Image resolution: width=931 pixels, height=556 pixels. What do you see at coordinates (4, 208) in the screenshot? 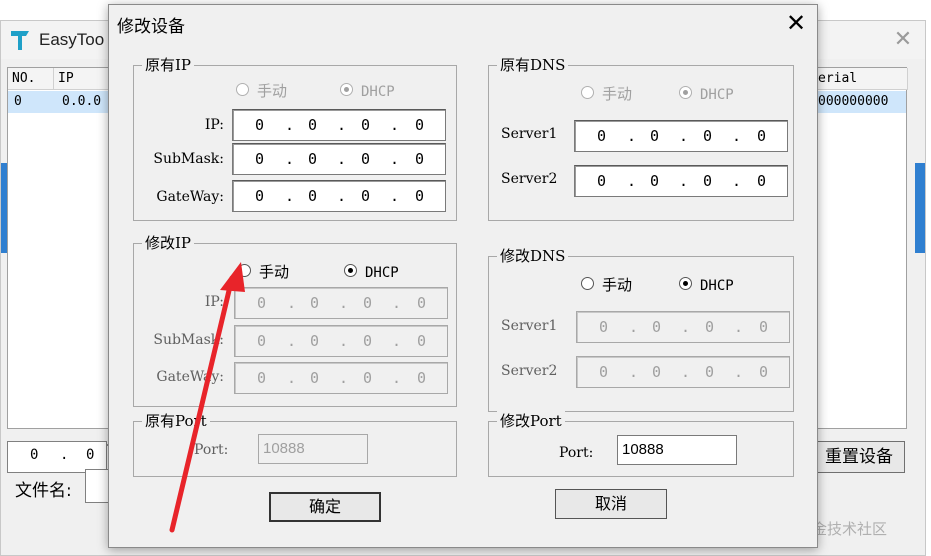
I see `blue-side-strip` at bounding box center [4, 208].